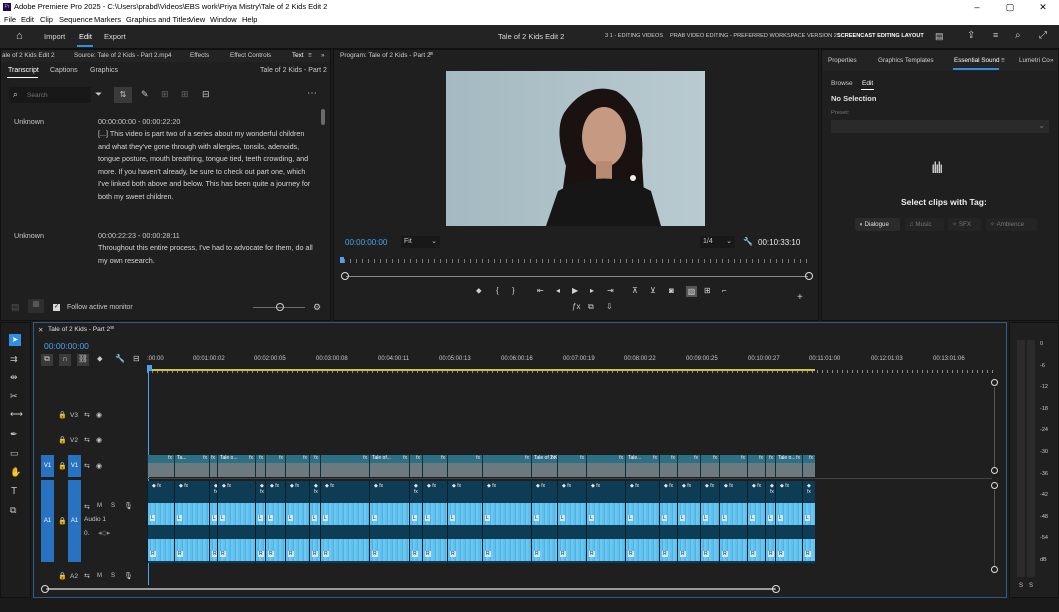 This screenshot has height=612, width=1059. What do you see at coordinates (107, 19) in the screenshot?
I see `menu-markers: Markers` at bounding box center [107, 19].